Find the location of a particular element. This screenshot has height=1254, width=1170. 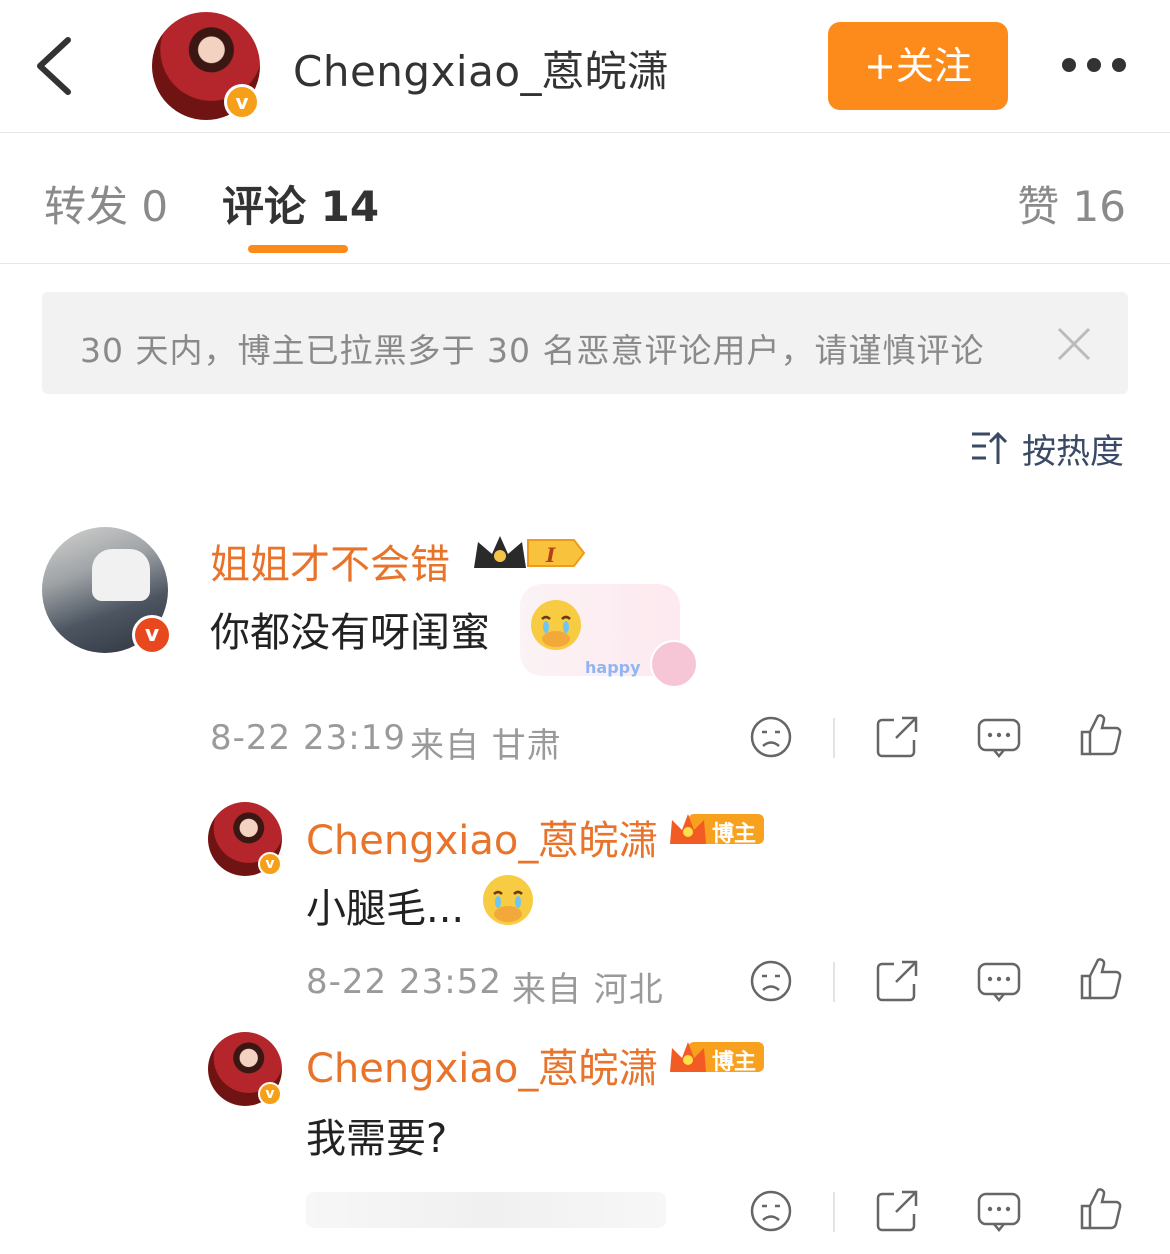

svg-text: I is located at coordinates (550, 555).